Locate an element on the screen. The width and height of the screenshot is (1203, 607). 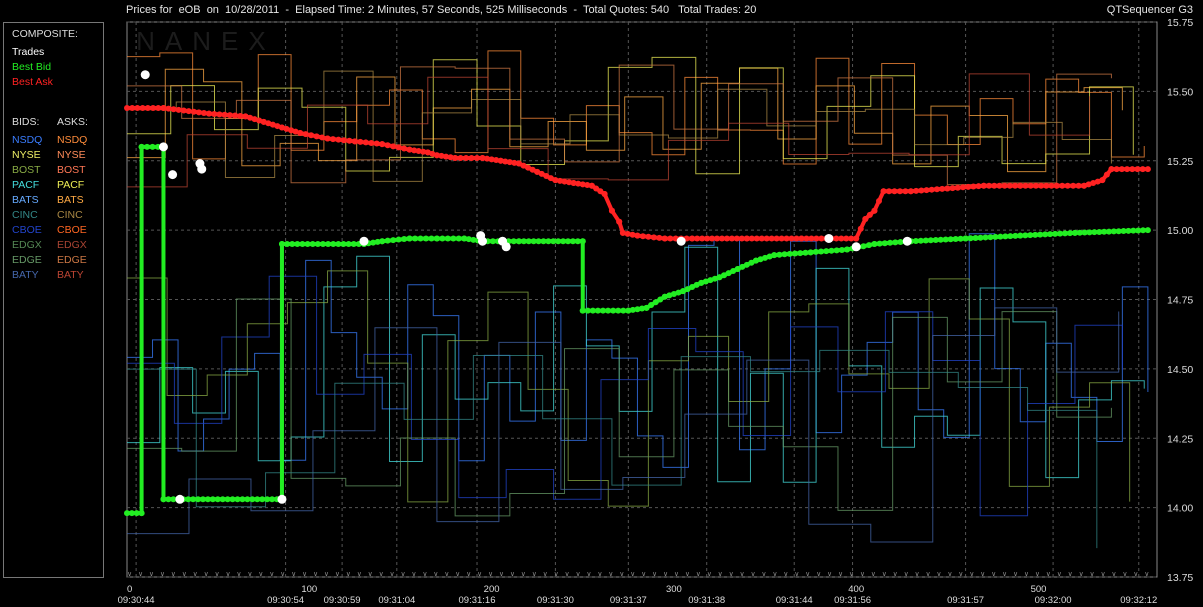
x-tick-label: 100 is located at coordinates (309, 589).